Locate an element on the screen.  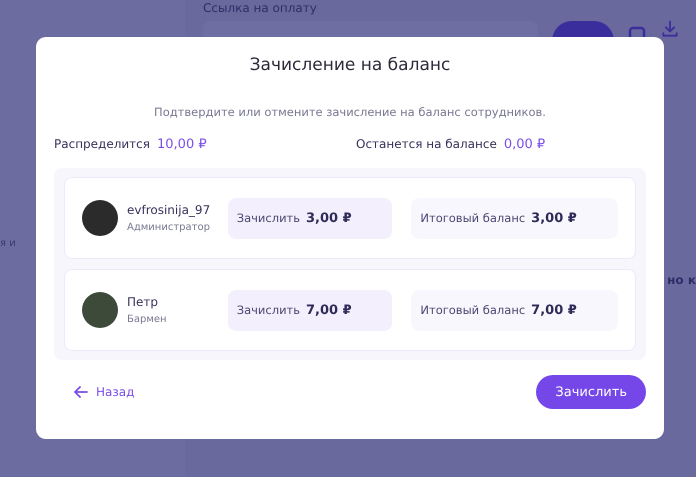
page-text: но к is located at coordinates (681, 280).